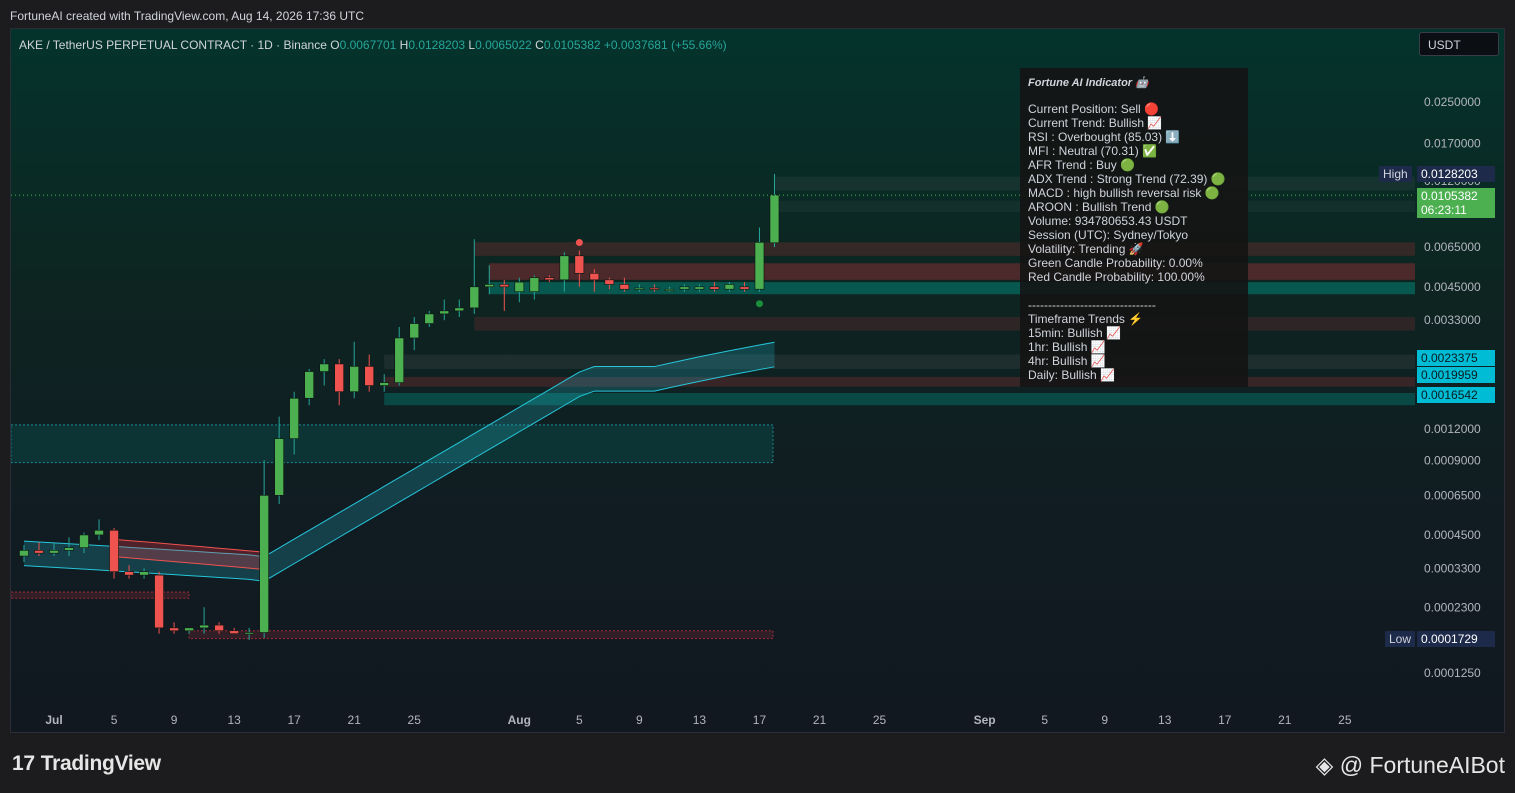  What do you see at coordinates (86, 763) in the screenshot?
I see `tradingview-logo: 17 TradingView` at bounding box center [86, 763].